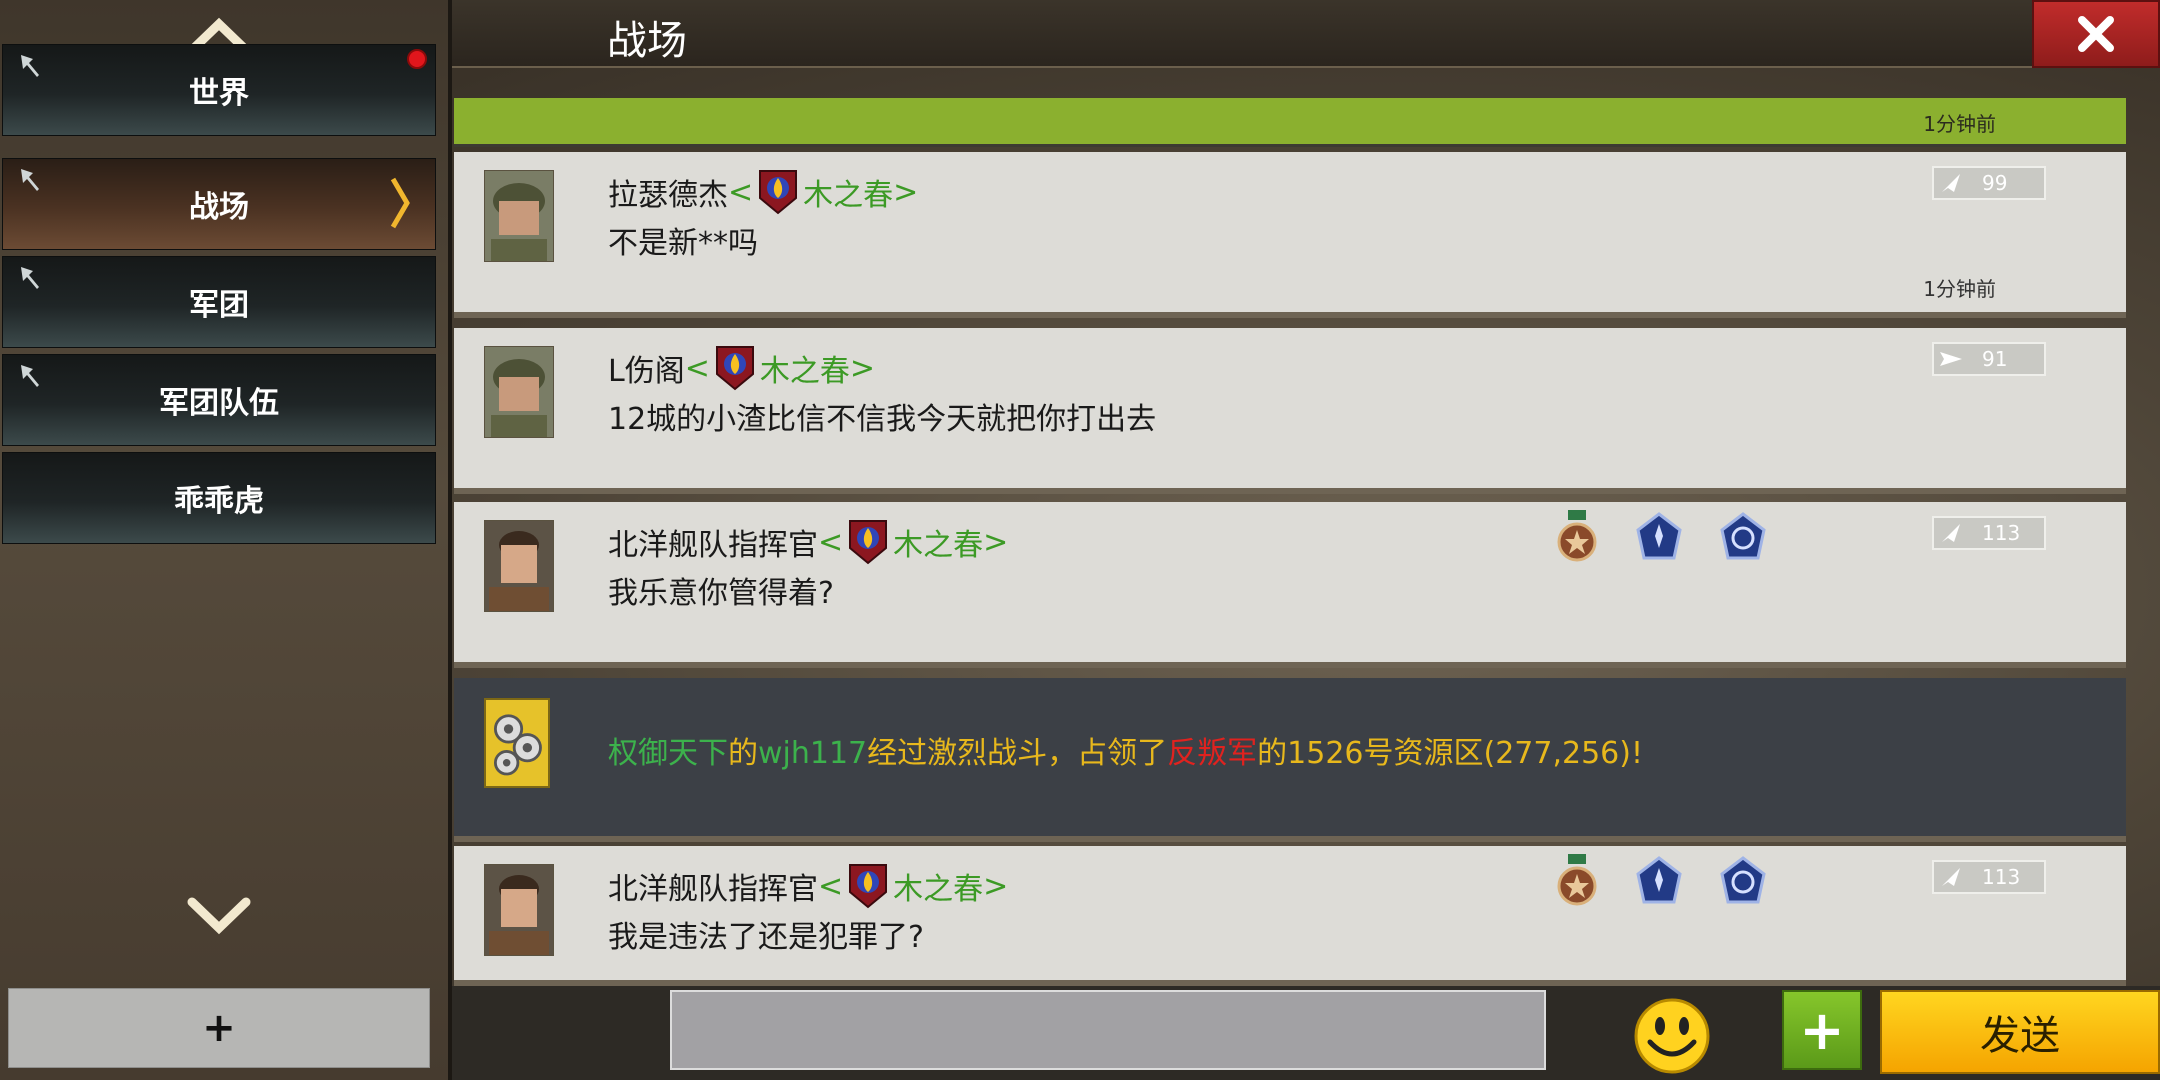 This screenshot has width=2160, height=1080. I want to click on input-bar: + 发送, so click(1306, 1033).